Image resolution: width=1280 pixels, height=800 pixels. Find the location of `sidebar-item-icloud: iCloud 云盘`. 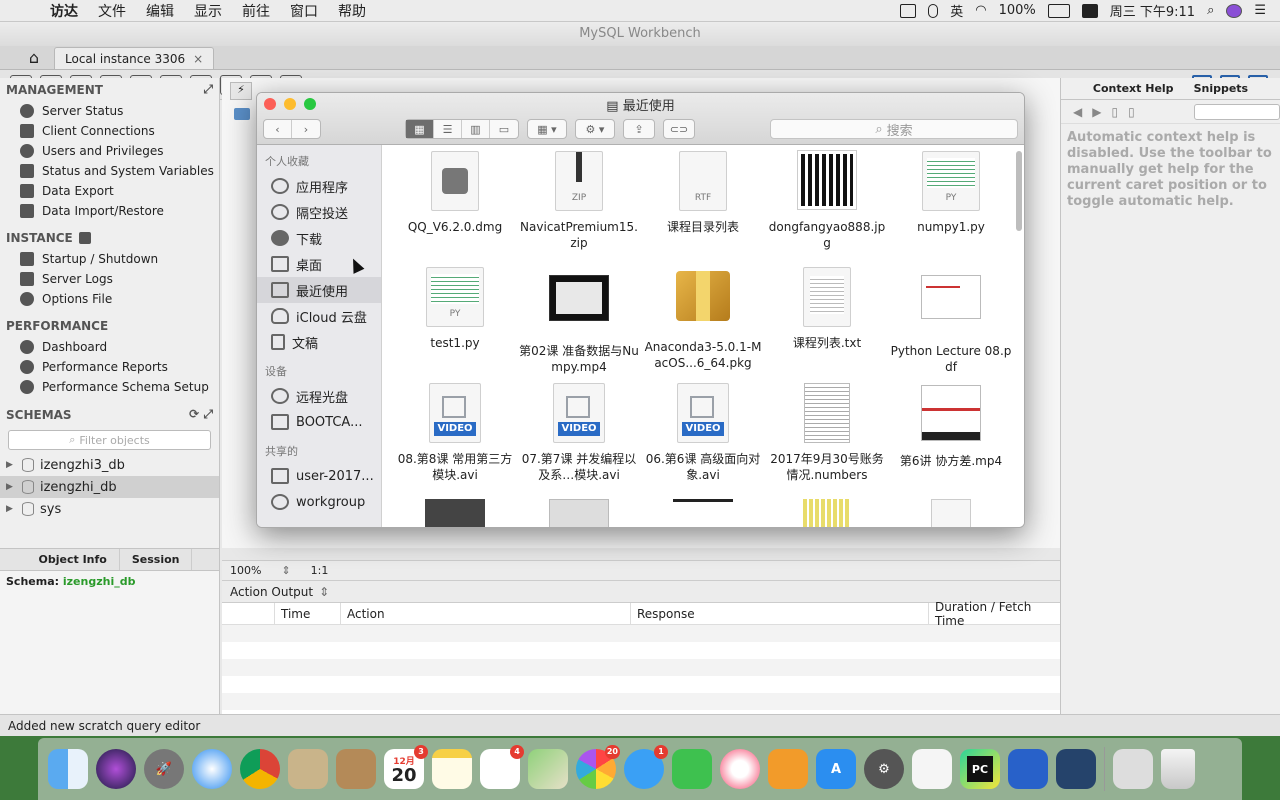

sidebar-item-icloud: iCloud 云盘 is located at coordinates (319, 316).